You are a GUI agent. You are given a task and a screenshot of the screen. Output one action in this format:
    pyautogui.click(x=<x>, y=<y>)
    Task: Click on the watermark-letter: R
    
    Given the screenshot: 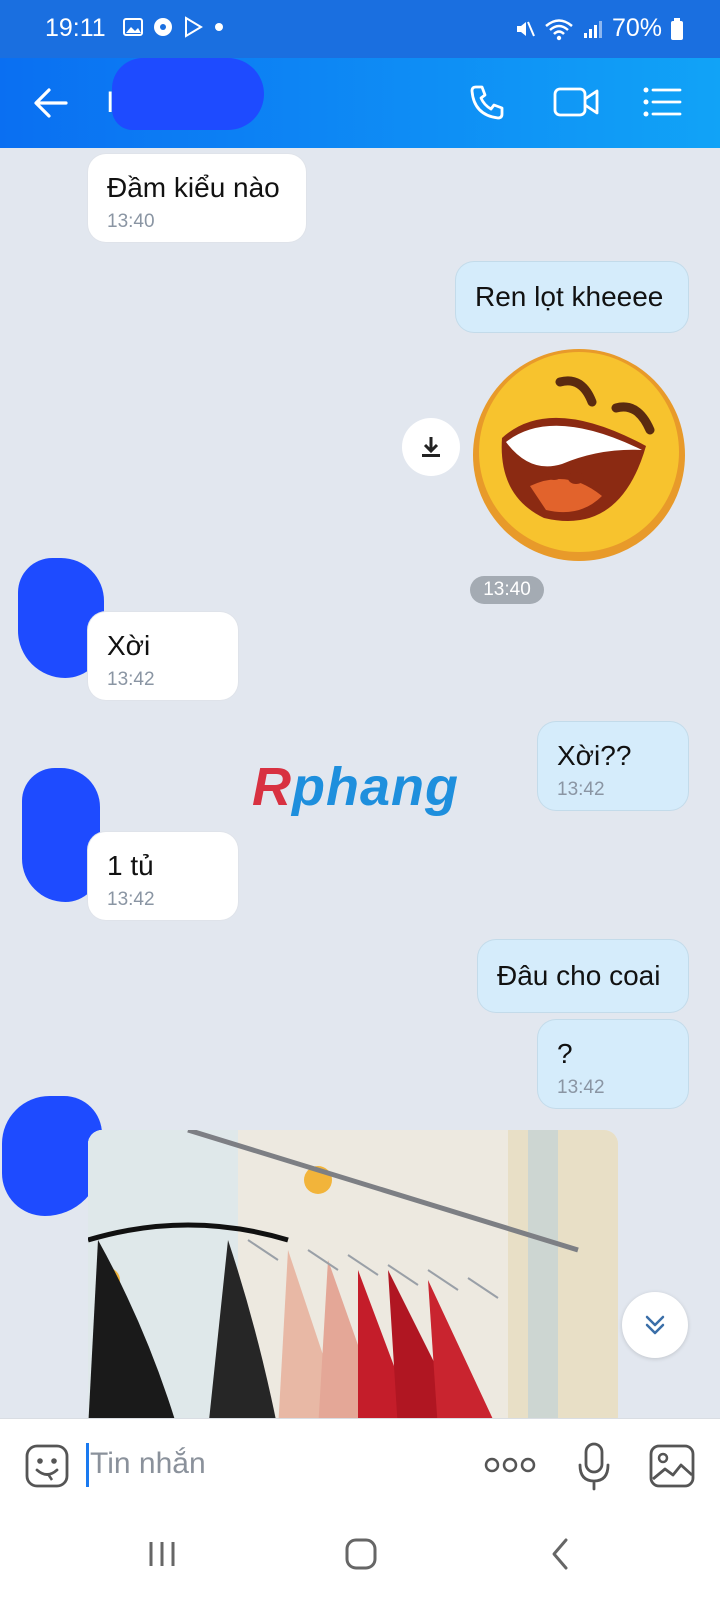 What is the action you would take?
    pyautogui.click(x=272, y=787)
    